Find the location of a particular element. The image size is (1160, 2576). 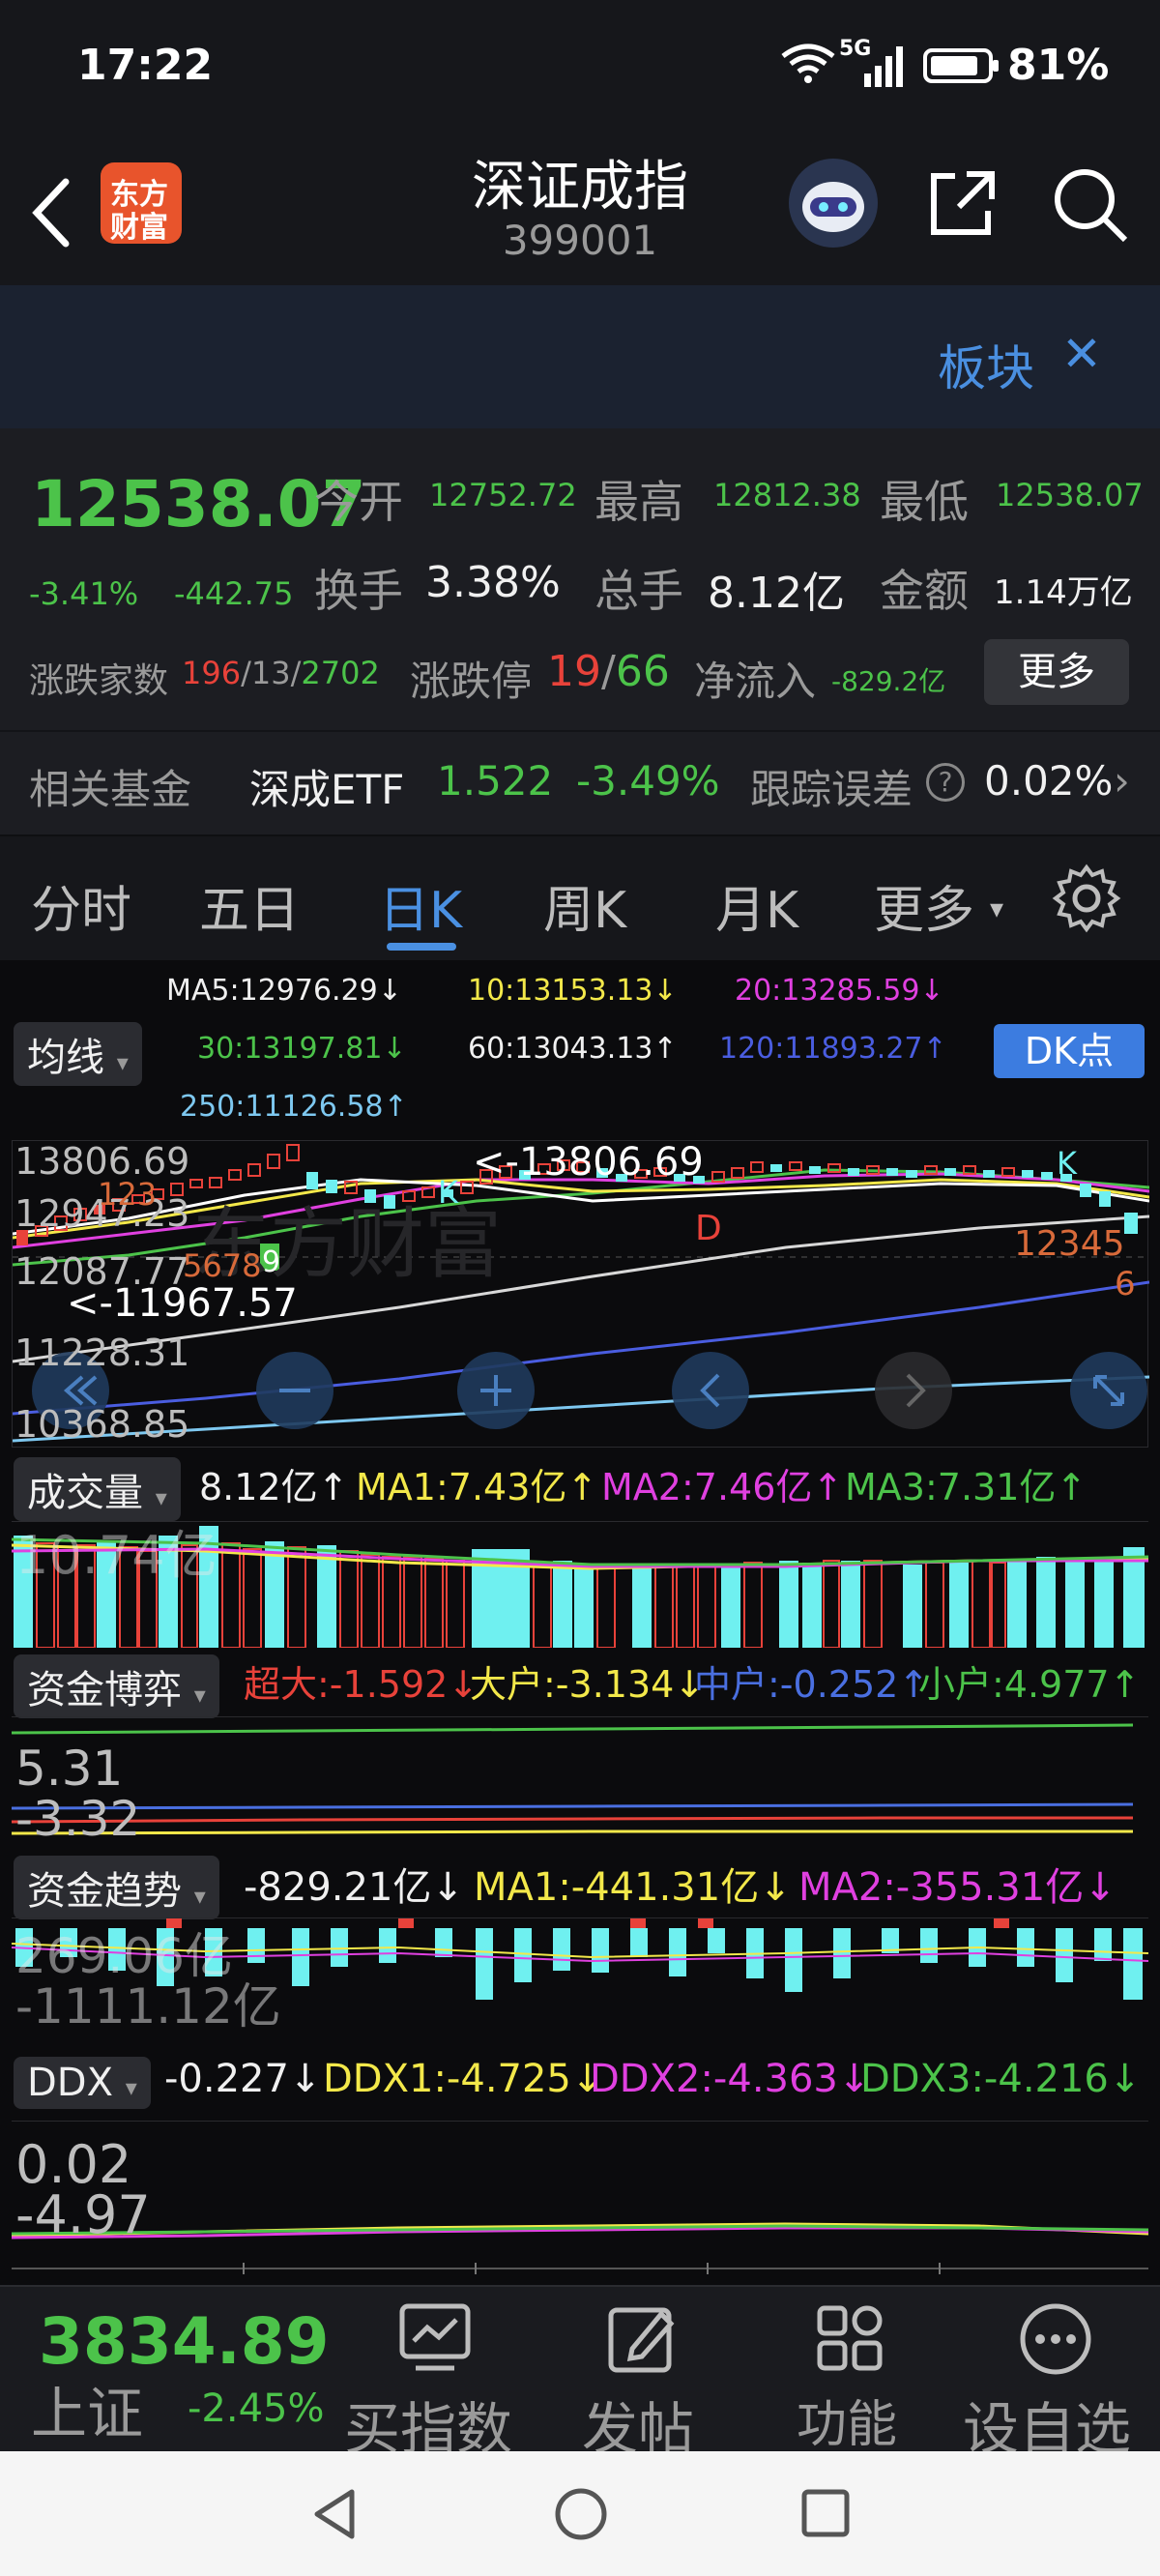

signal-icon is located at coordinates (877, 66).